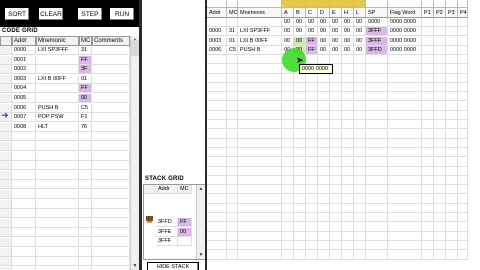 The width and height of the screenshot is (480, 270). Describe the element at coordinates (348, 41) in the screenshot. I see `trace-cell-h: 00` at that location.